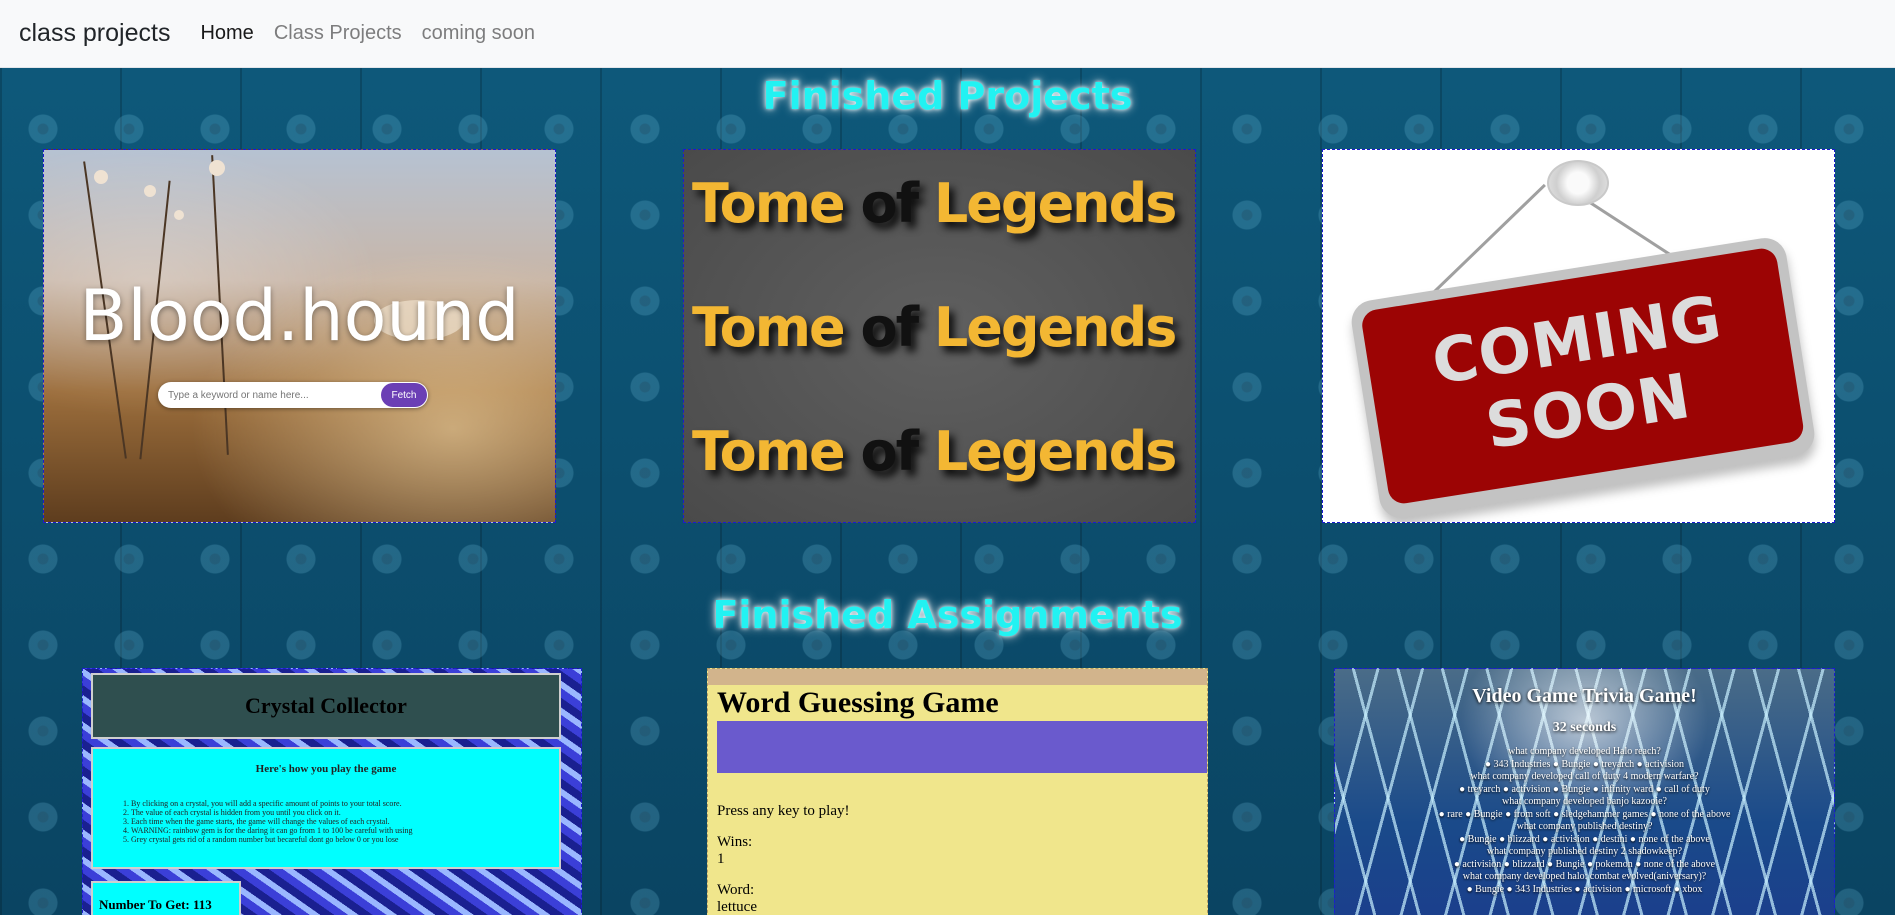  What do you see at coordinates (736, 890) in the screenshot?
I see `word-label: Word:` at bounding box center [736, 890].